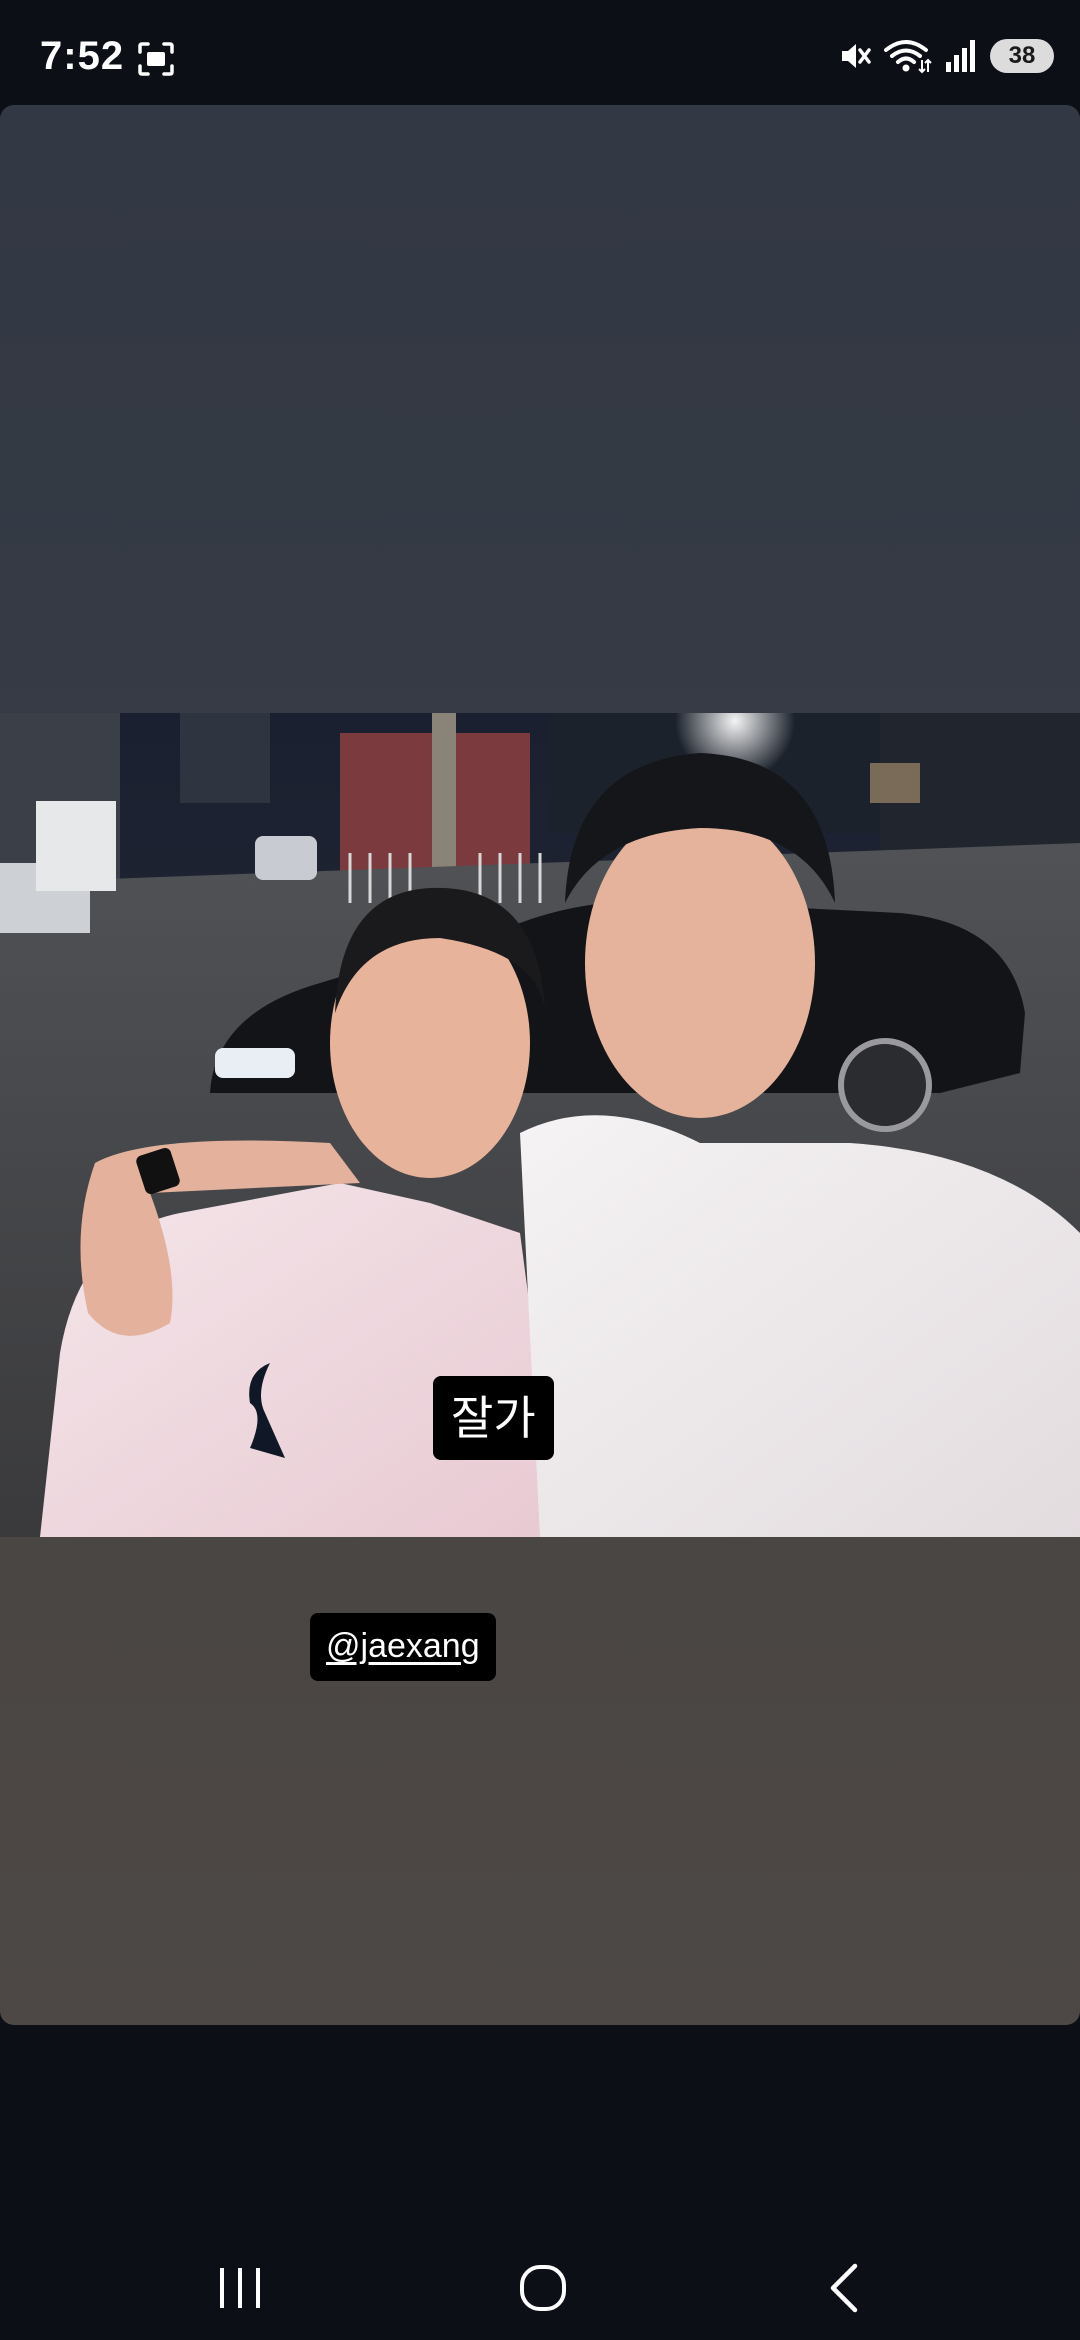  Describe the element at coordinates (1022, 56) in the screenshot. I see `battery-indicator: 38` at that location.